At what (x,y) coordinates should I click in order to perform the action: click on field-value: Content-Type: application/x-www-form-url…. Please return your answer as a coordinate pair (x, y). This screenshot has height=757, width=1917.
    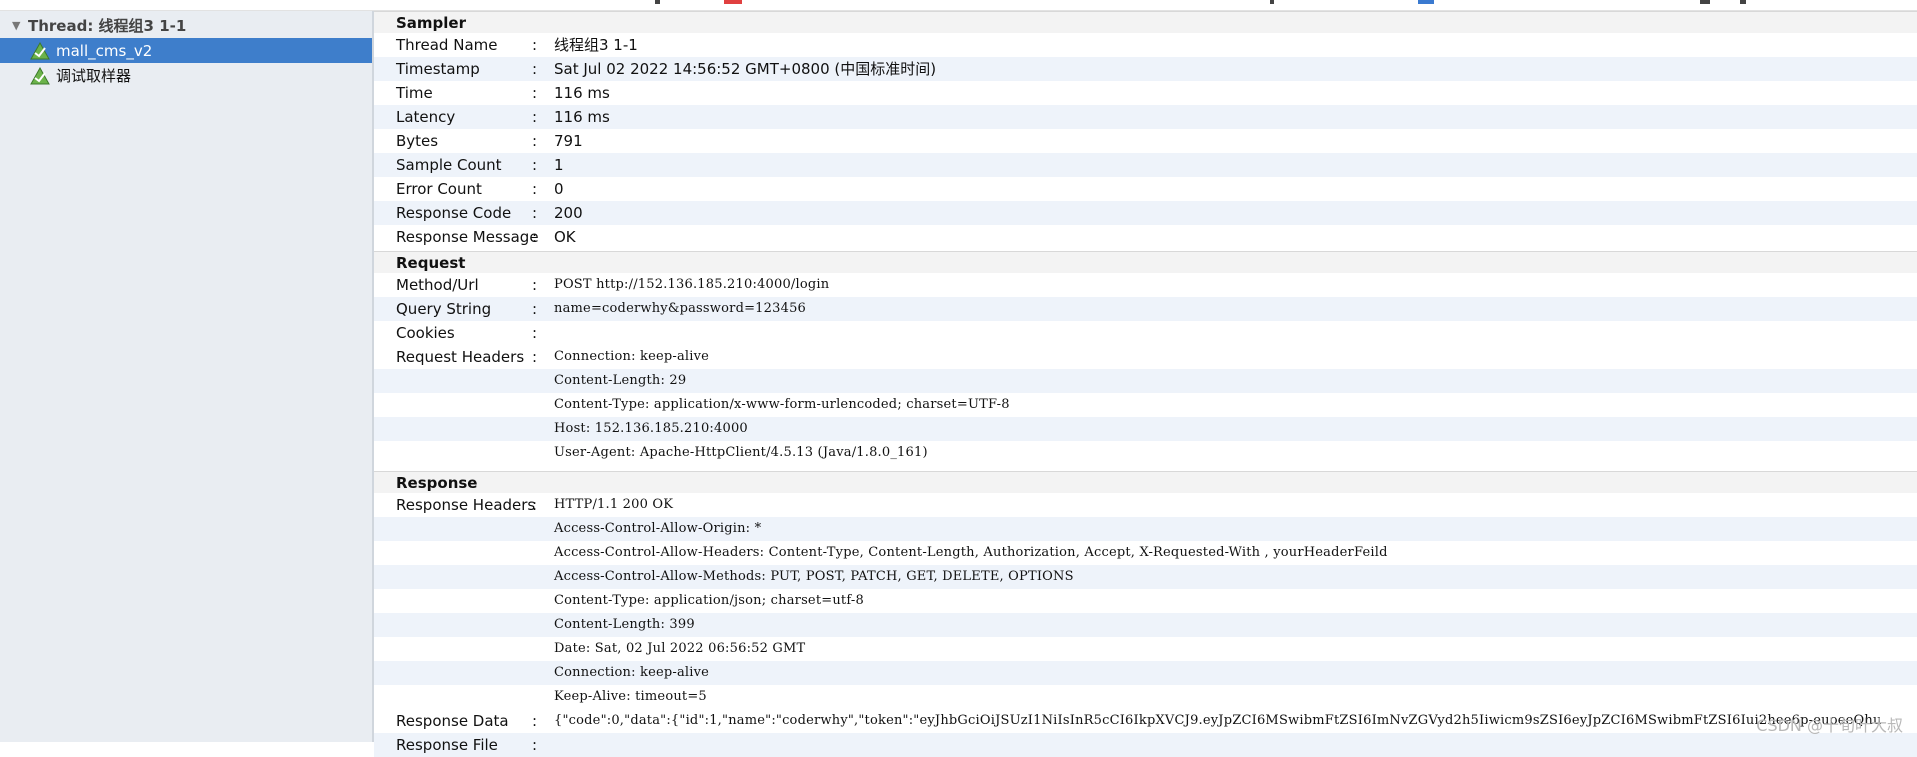
    Looking at the image, I should click on (782, 404).